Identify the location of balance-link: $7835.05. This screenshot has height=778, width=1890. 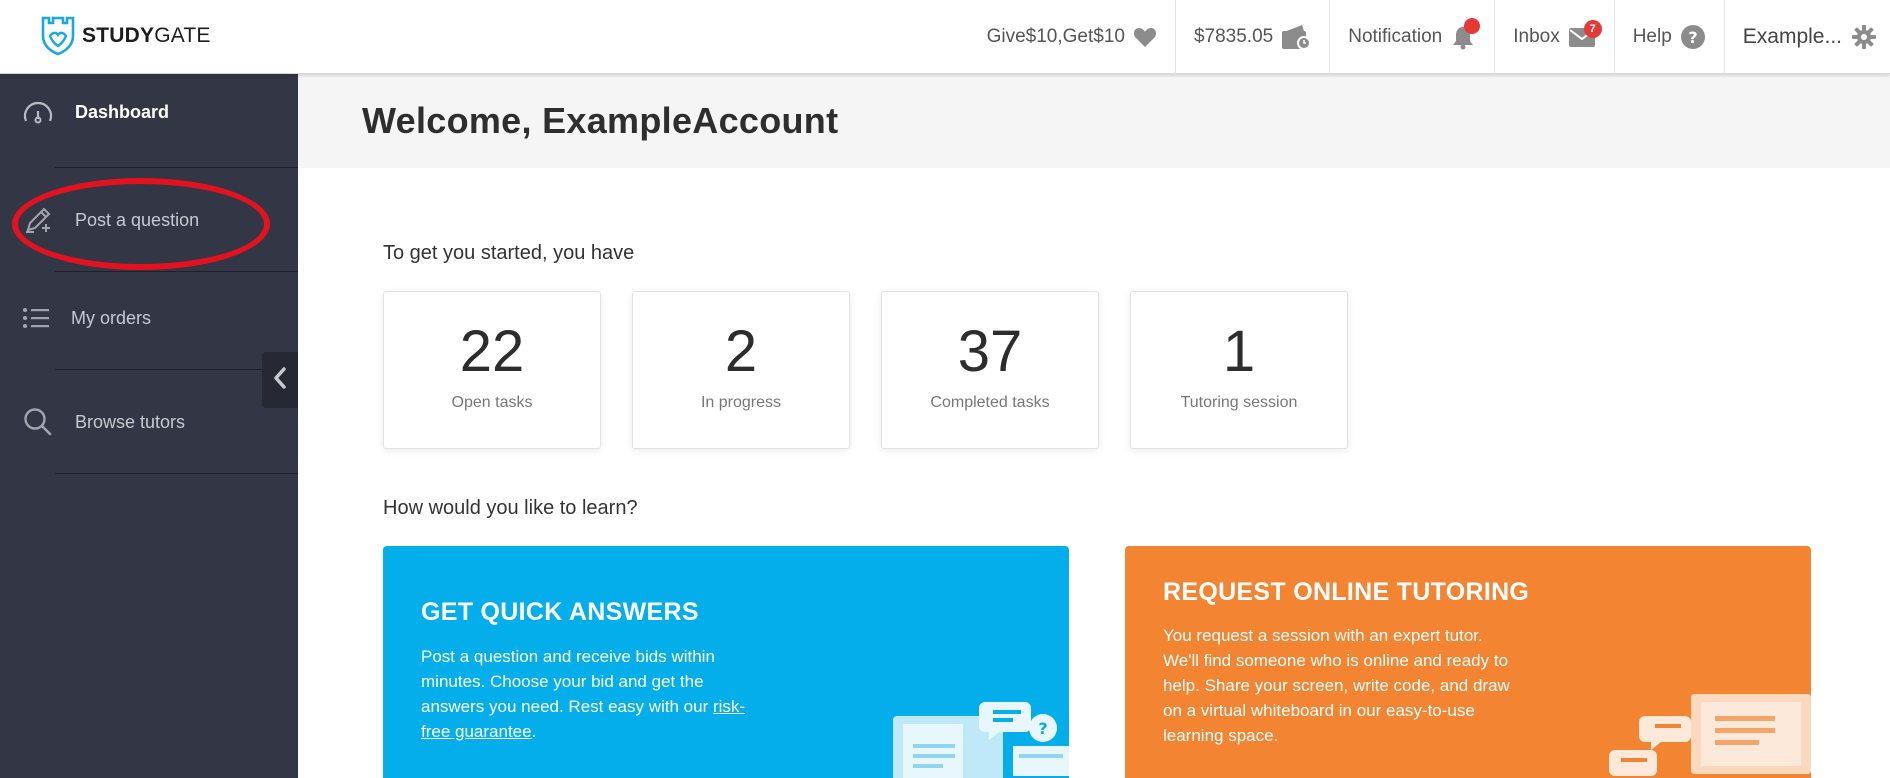
(1251, 37).